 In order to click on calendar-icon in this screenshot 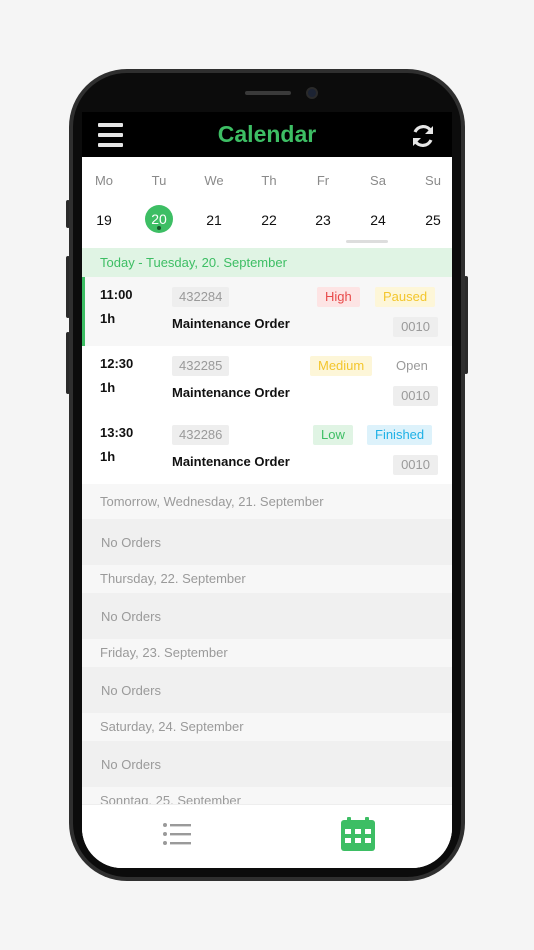, I will do `click(358, 834)`.